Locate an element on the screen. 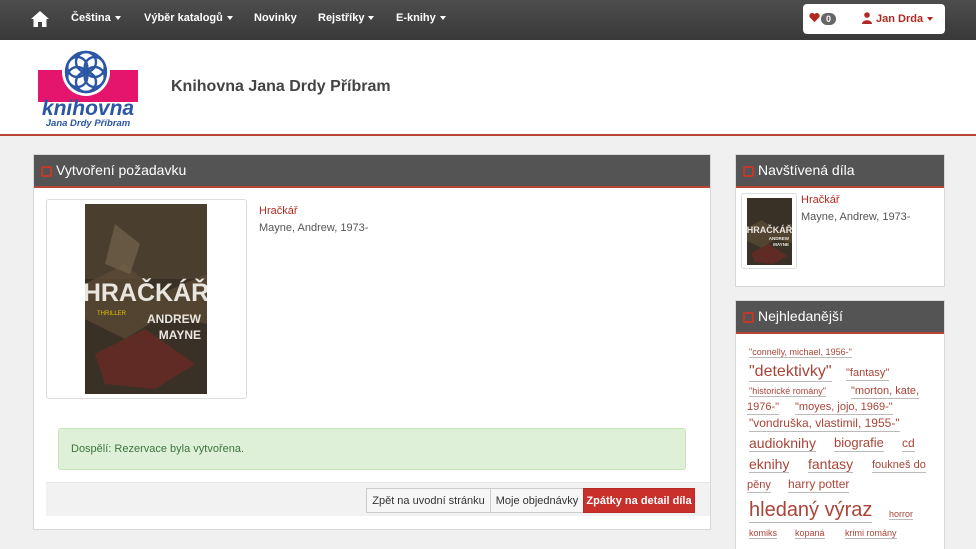 Image resolution: width=976 pixels, height=549 pixels. success-alert: Dospělí: Rezervace byla vytvořena. is located at coordinates (372, 449).